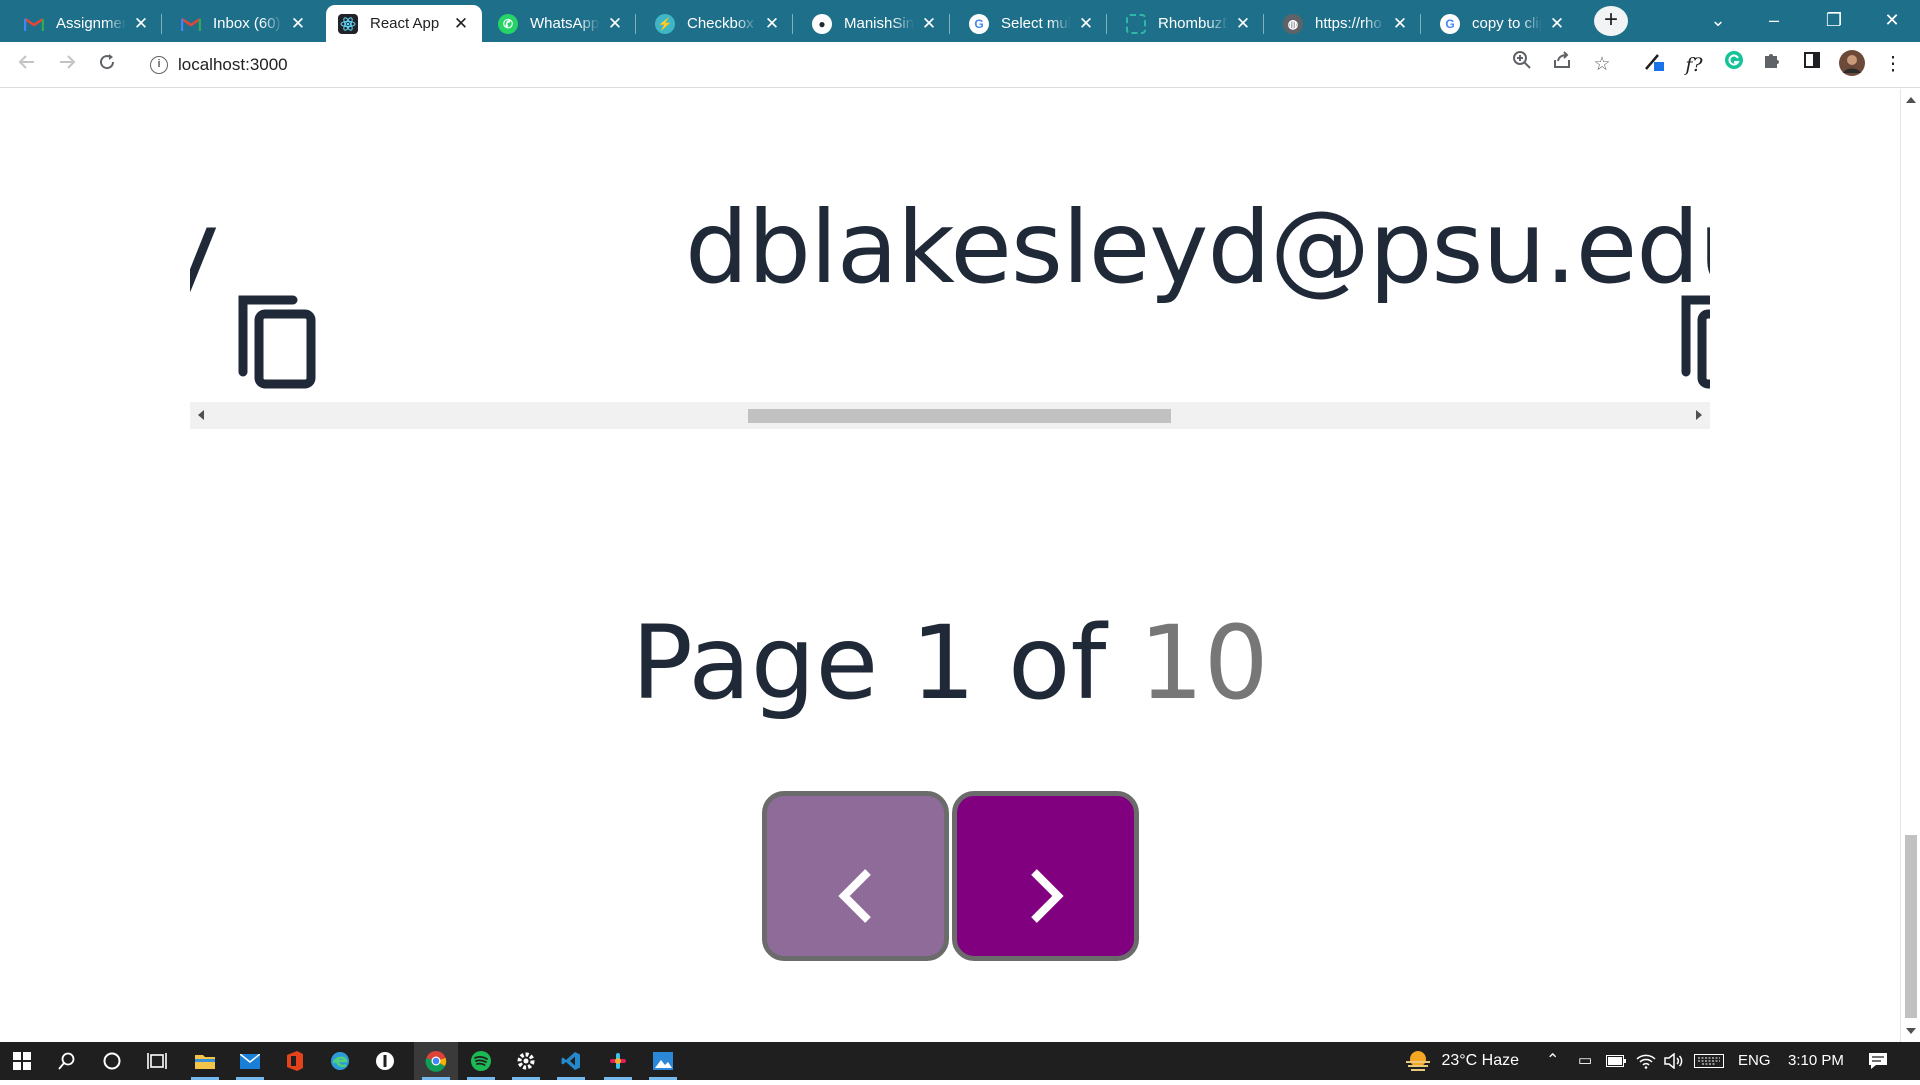  What do you see at coordinates (205, 1061) in the screenshot?
I see `file-explorer-icon` at bounding box center [205, 1061].